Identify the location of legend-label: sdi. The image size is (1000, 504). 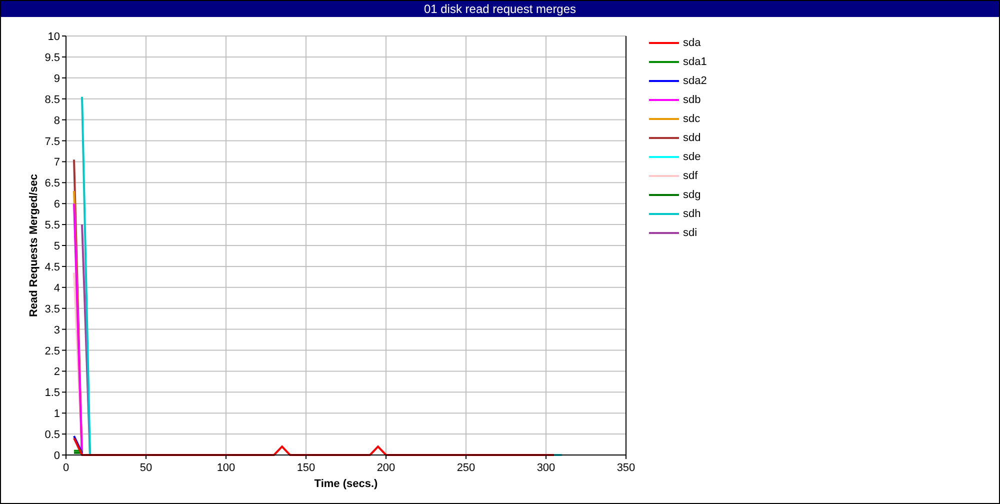
(690, 232).